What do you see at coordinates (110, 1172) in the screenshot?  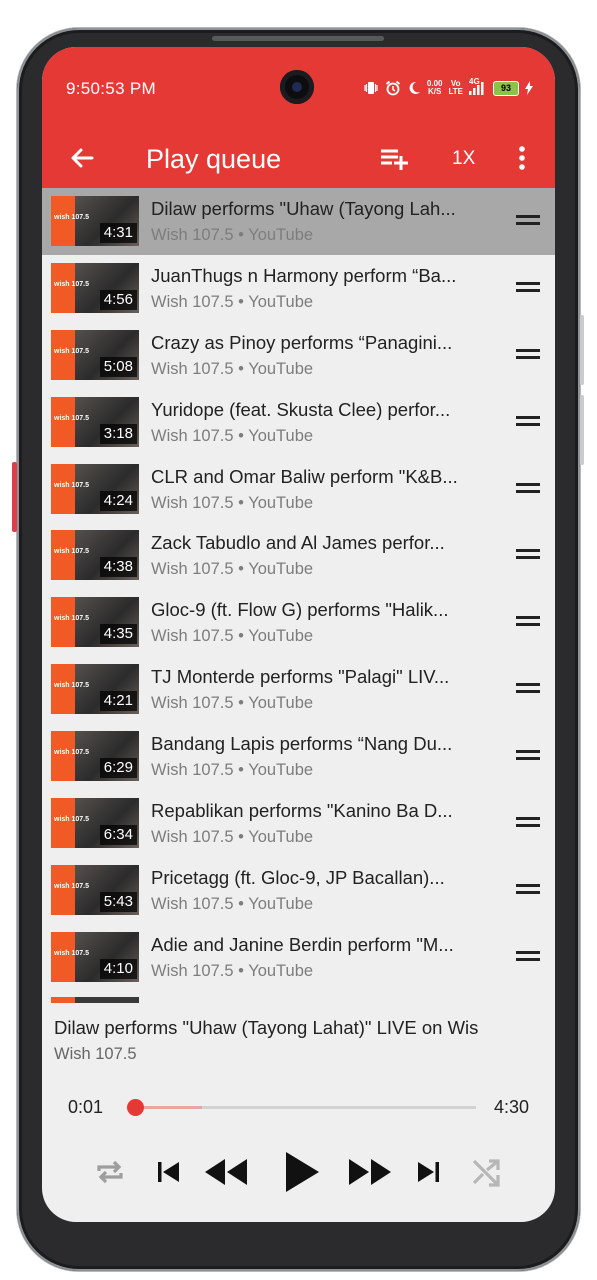 I see `repeat-button` at bounding box center [110, 1172].